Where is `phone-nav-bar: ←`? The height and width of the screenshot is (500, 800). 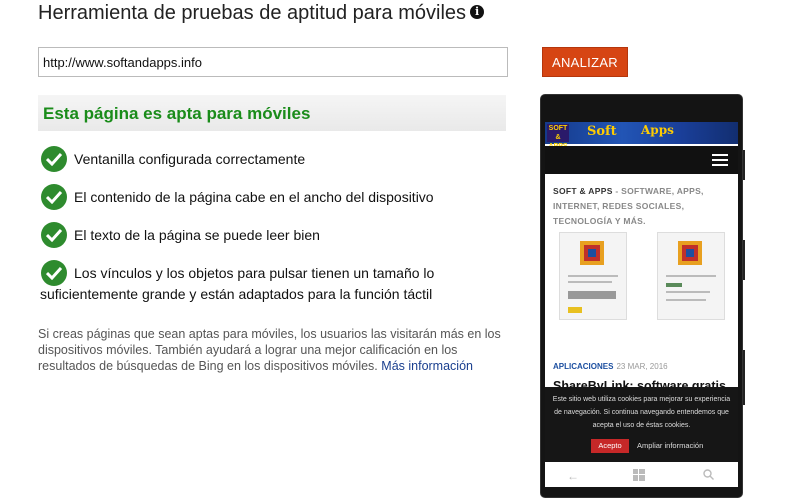 phone-nav-bar: ← is located at coordinates (641, 476).